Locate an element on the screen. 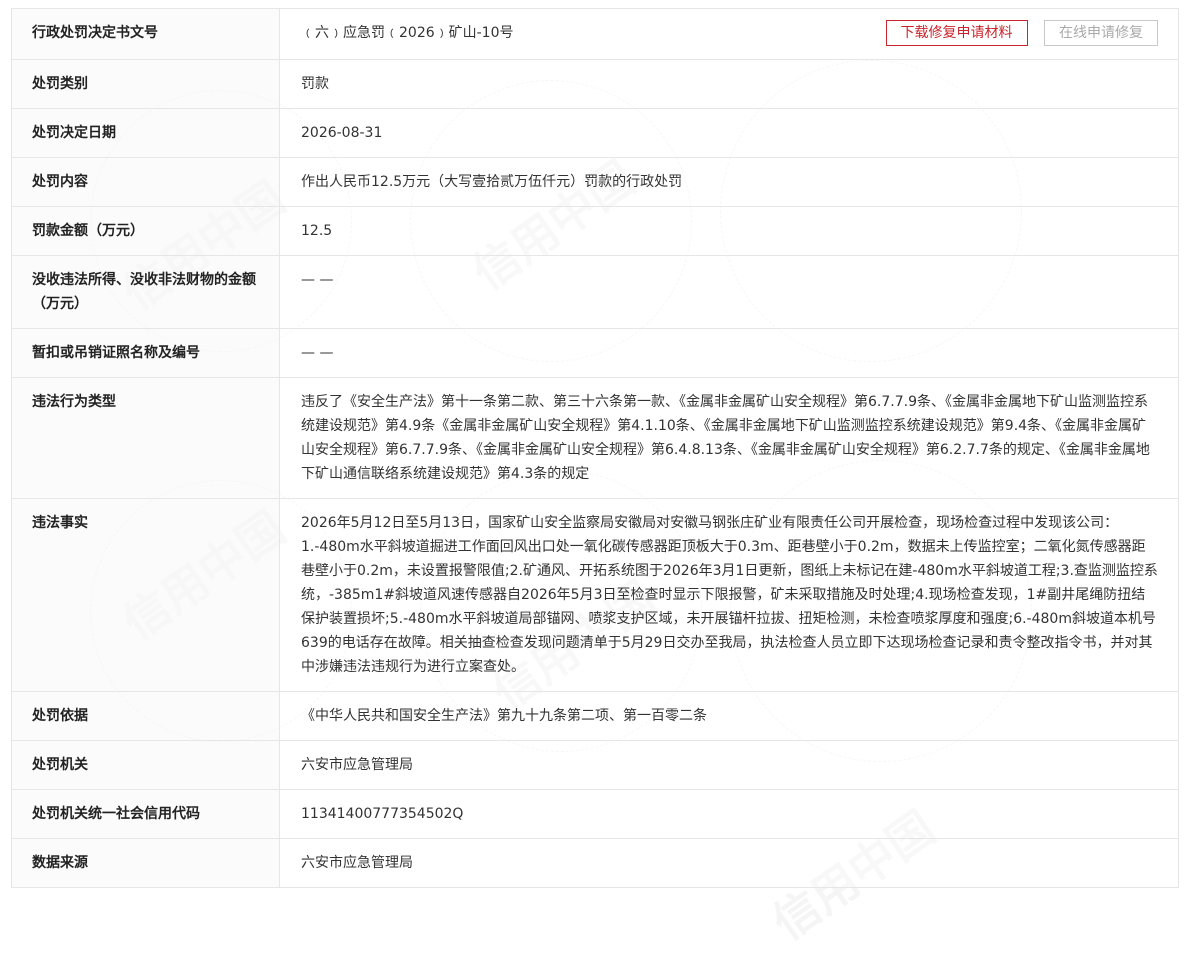 This screenshot has width=1190, height=953. table-row: 处罚类别 罚款 is located at coordinates (595, 84).